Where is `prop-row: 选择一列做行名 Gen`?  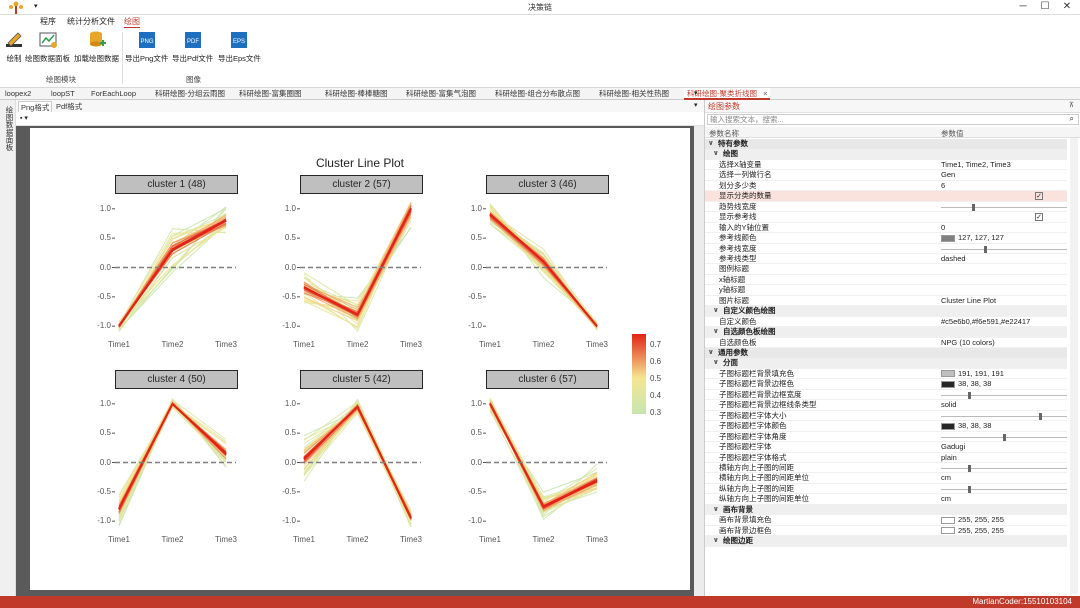
prop-row: 选择一列做行名 Gen is located at coordinates (886, 175).